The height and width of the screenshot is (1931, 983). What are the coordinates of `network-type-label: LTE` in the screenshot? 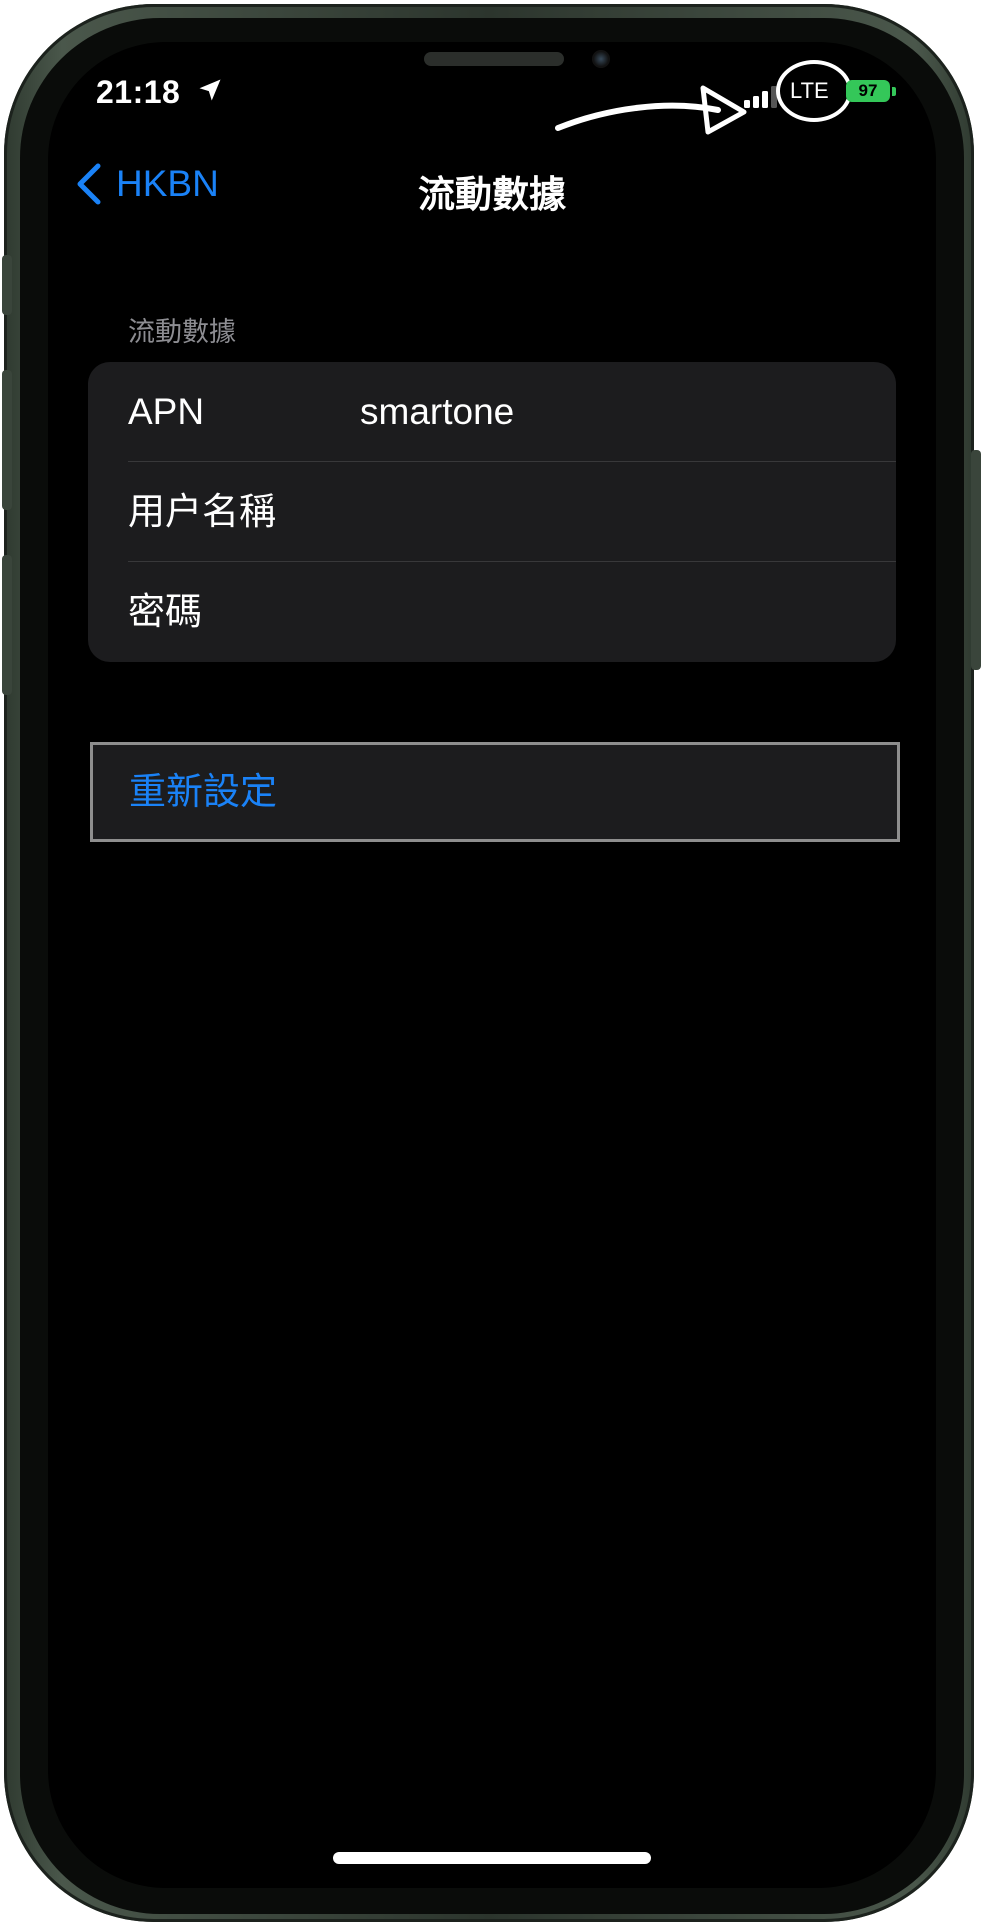 It's located at (809, 90).